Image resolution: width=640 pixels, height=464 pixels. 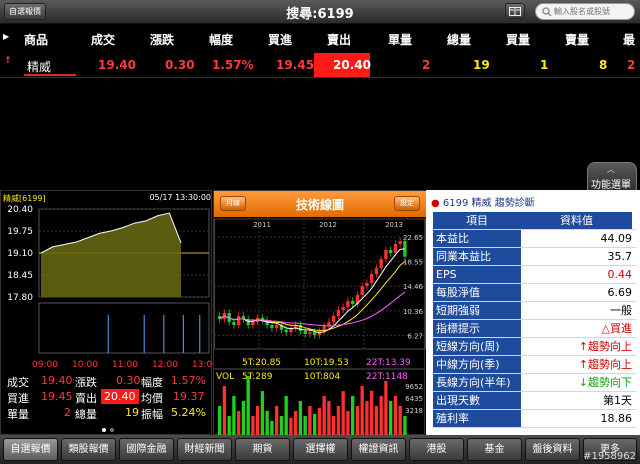 What do you see at coordinates (534, 347) in the screenshot?
I see `table-row: 短線方向(周) ↑趨勢向上` at bounding box center [534, 347].